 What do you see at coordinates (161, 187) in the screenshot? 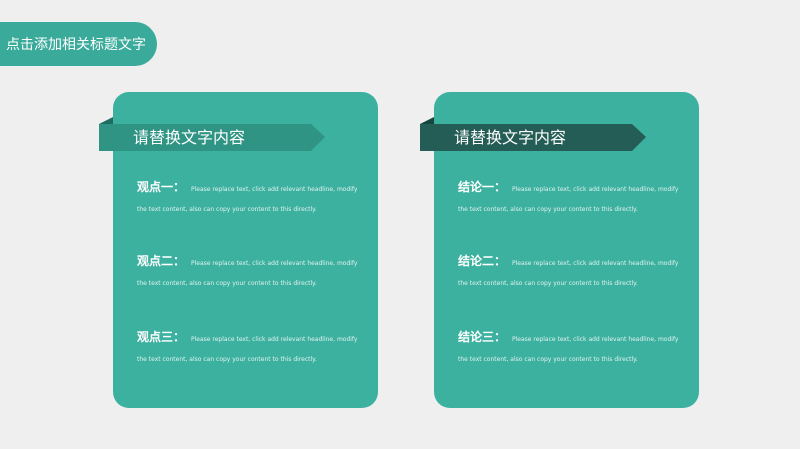
I see `viewpoint-label: 观点一：` at bounding box center [161, 187].